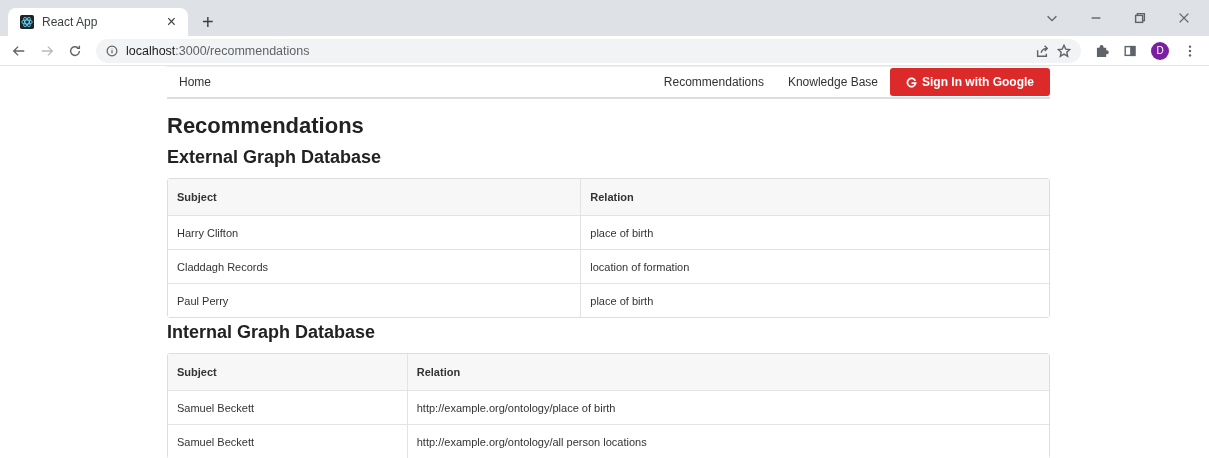  What do you see at coordinates (832, 82) in the screenshot?
I see `nav-link: Knowledge Base` at bounding box center [832, 82].